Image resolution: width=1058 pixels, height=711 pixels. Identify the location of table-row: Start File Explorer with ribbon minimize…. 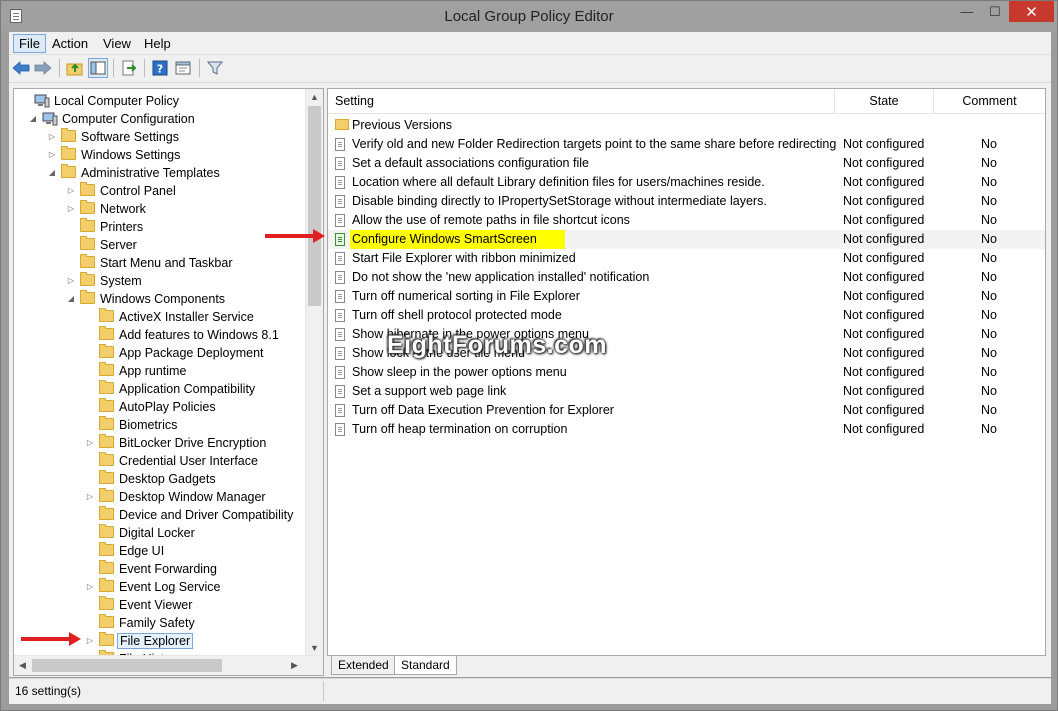
(686, 258).